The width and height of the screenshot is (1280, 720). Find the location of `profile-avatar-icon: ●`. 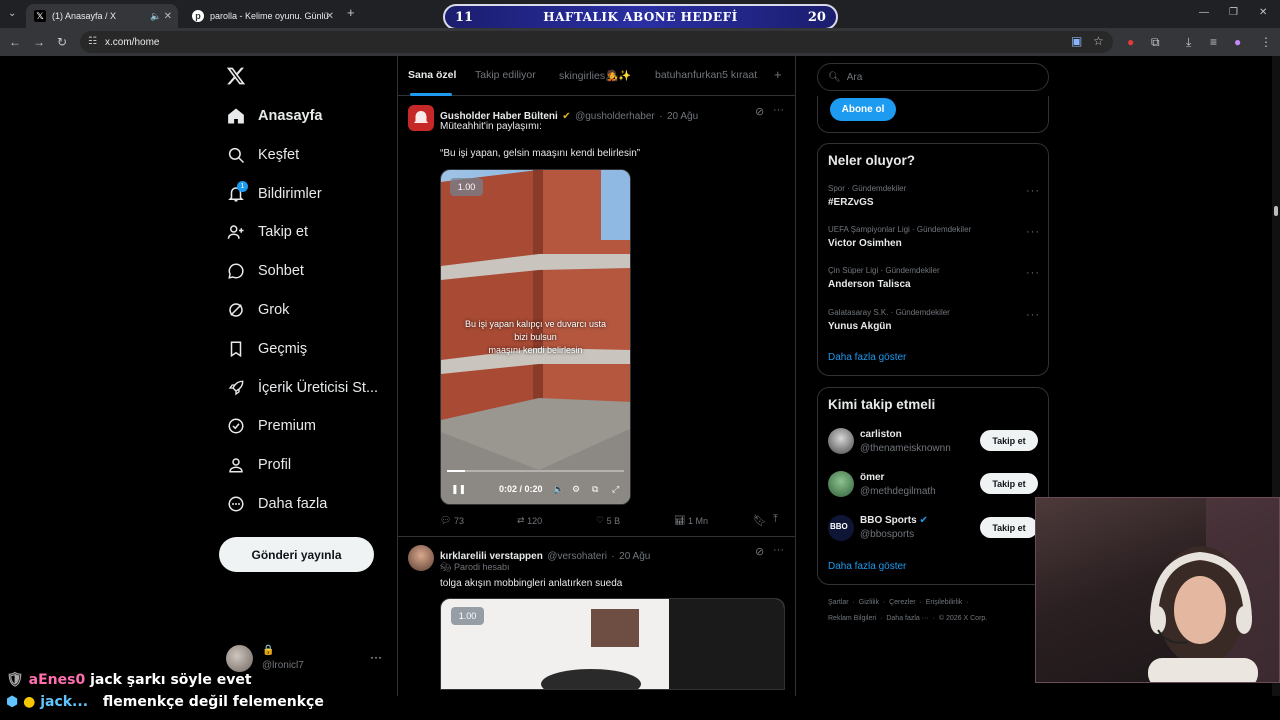

profile-avatar-icon: ● is located at coordinates (1237, 42).